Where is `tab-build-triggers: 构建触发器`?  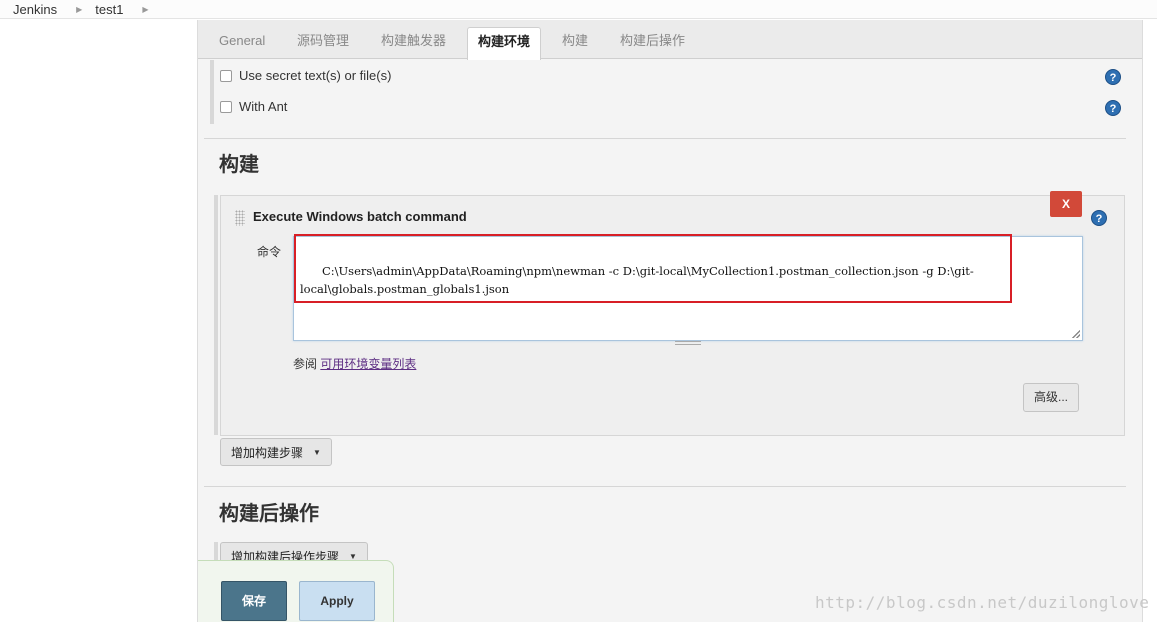
tab-build-triggers: 构建触发器 is located at coordinates (413, 43).